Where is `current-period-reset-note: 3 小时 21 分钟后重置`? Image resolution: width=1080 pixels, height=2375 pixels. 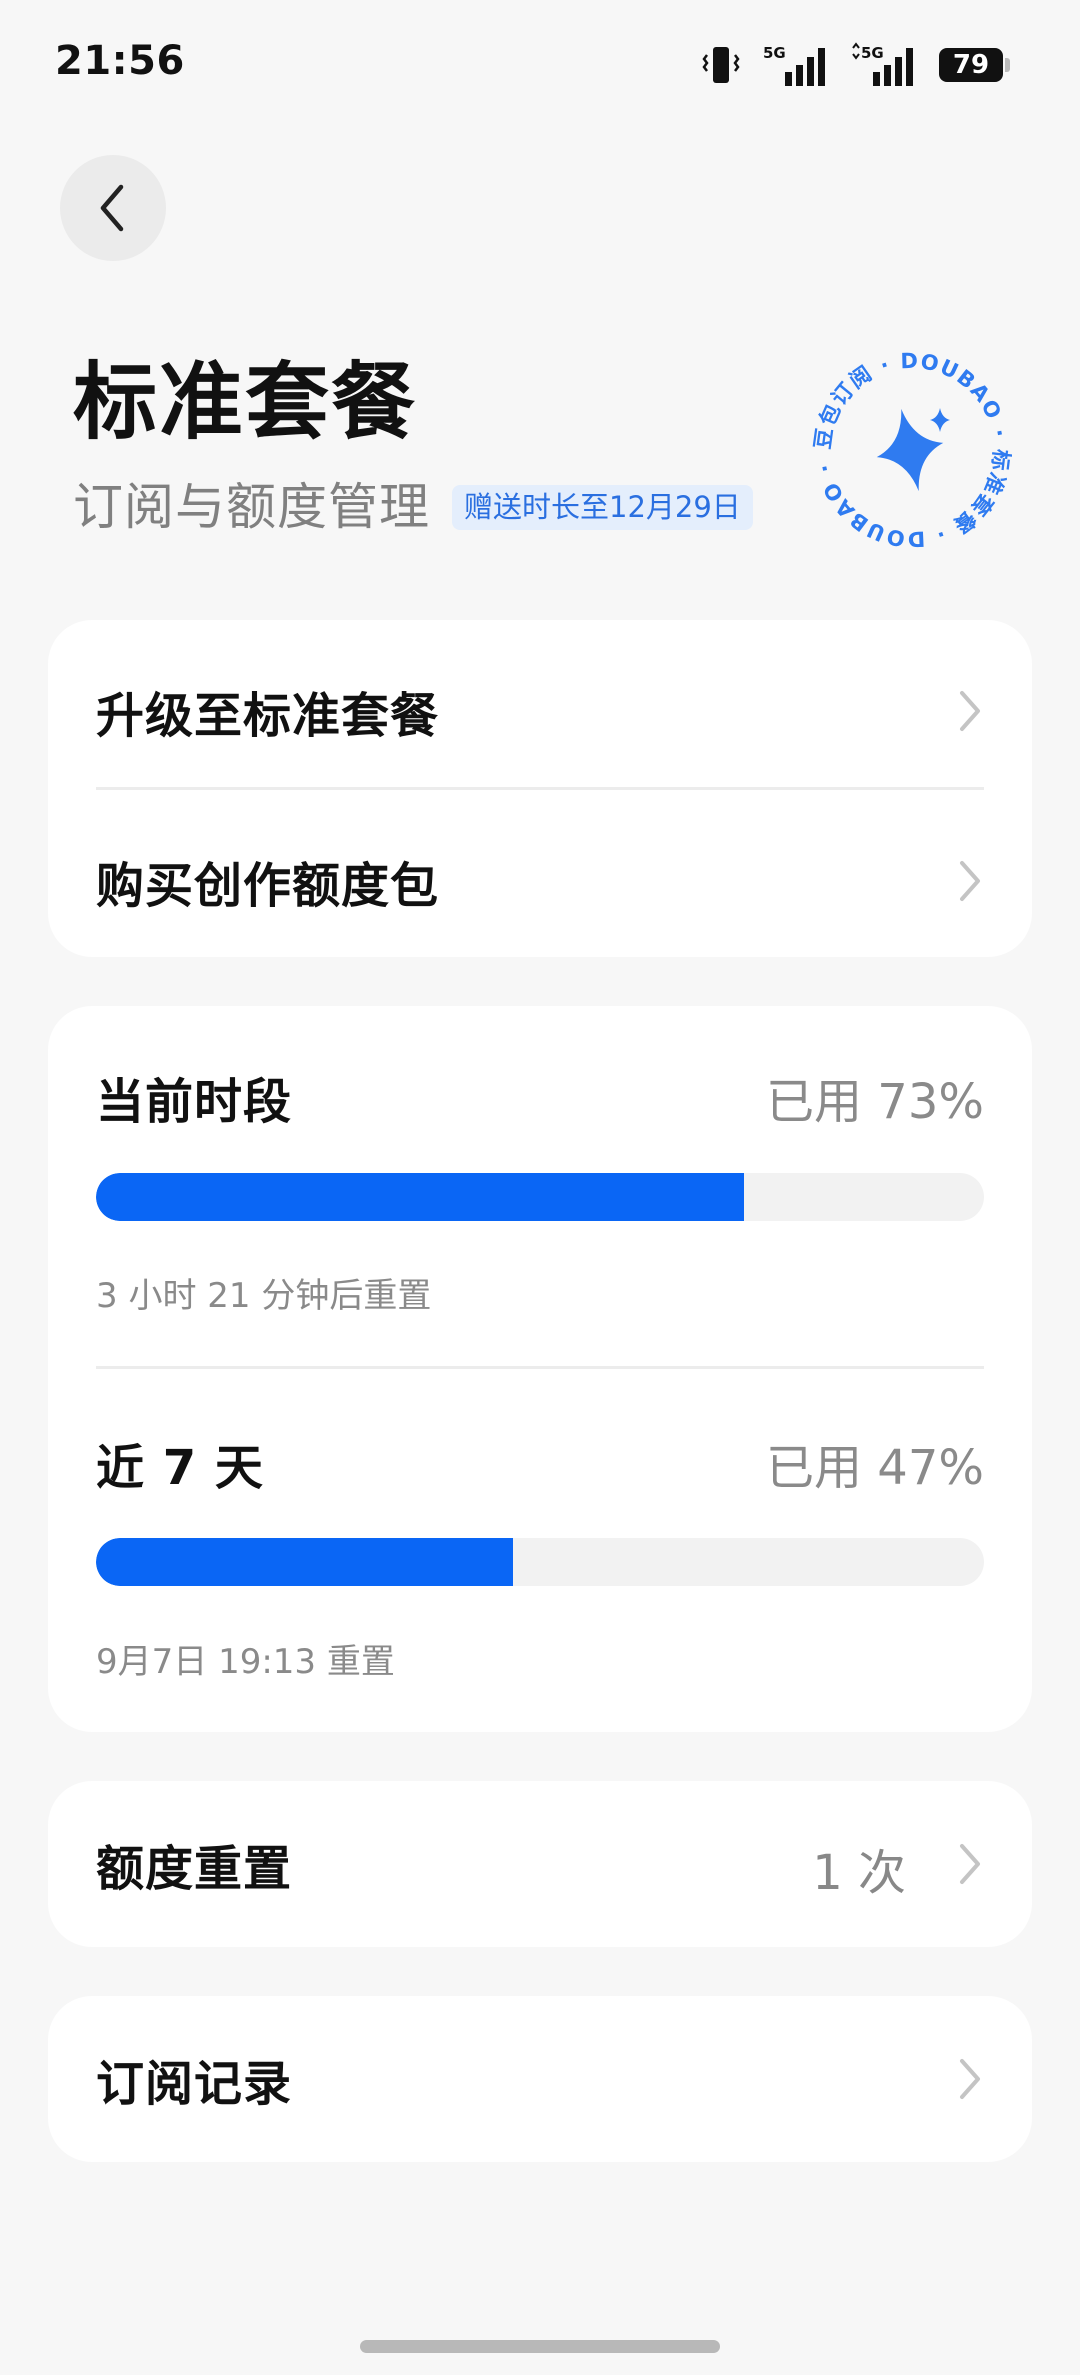
current-period-reset-note: 3 小时 21 分钟后重置 is located at coordinates (264, 1296).